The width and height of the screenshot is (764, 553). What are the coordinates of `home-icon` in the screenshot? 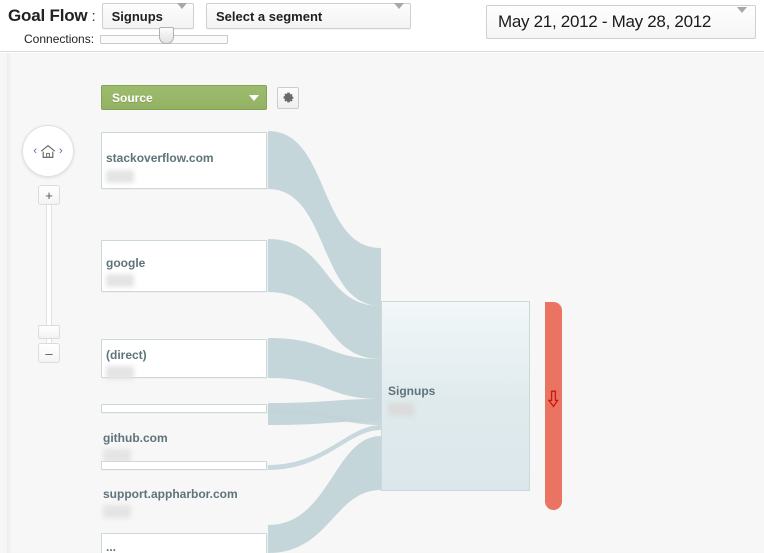 It's located at (48, 151).